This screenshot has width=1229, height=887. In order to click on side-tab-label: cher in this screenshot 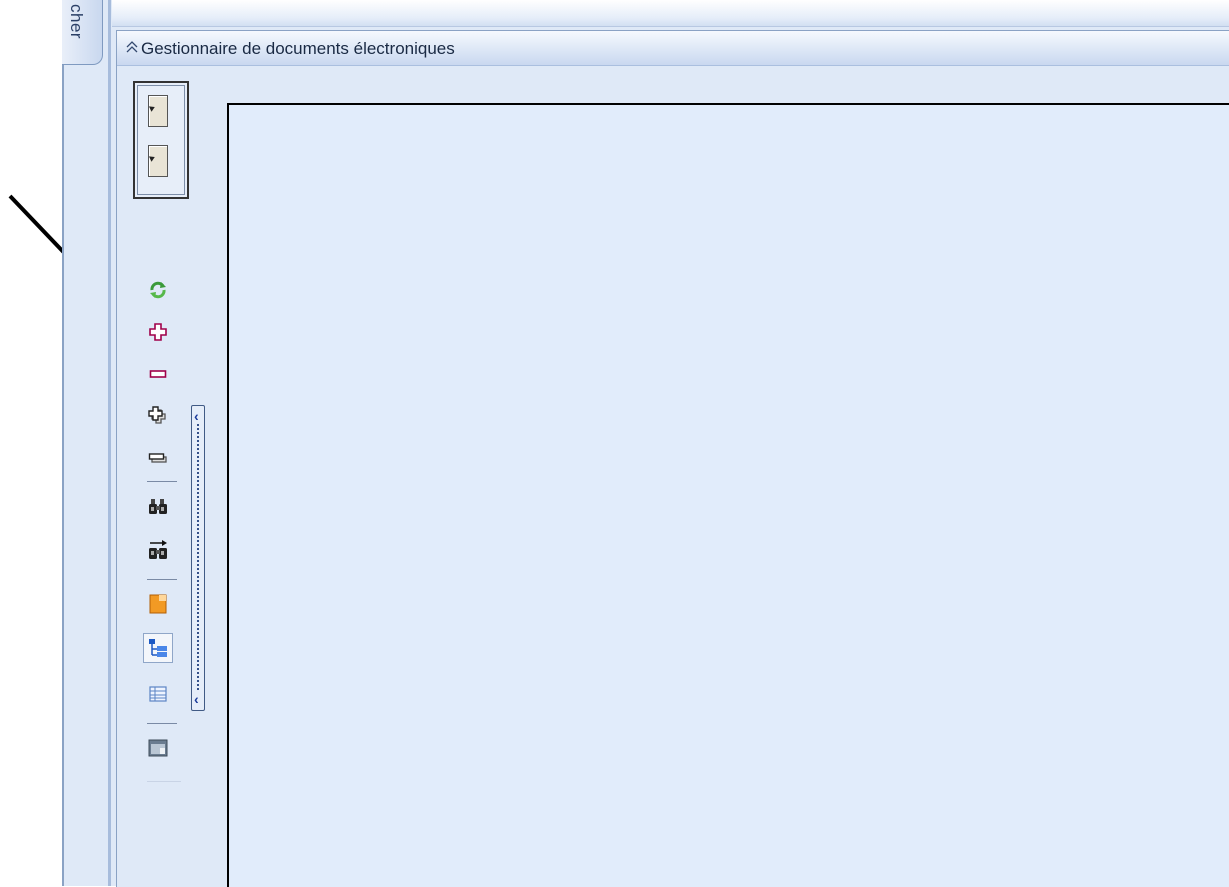, I will do `click(76, 22)`.